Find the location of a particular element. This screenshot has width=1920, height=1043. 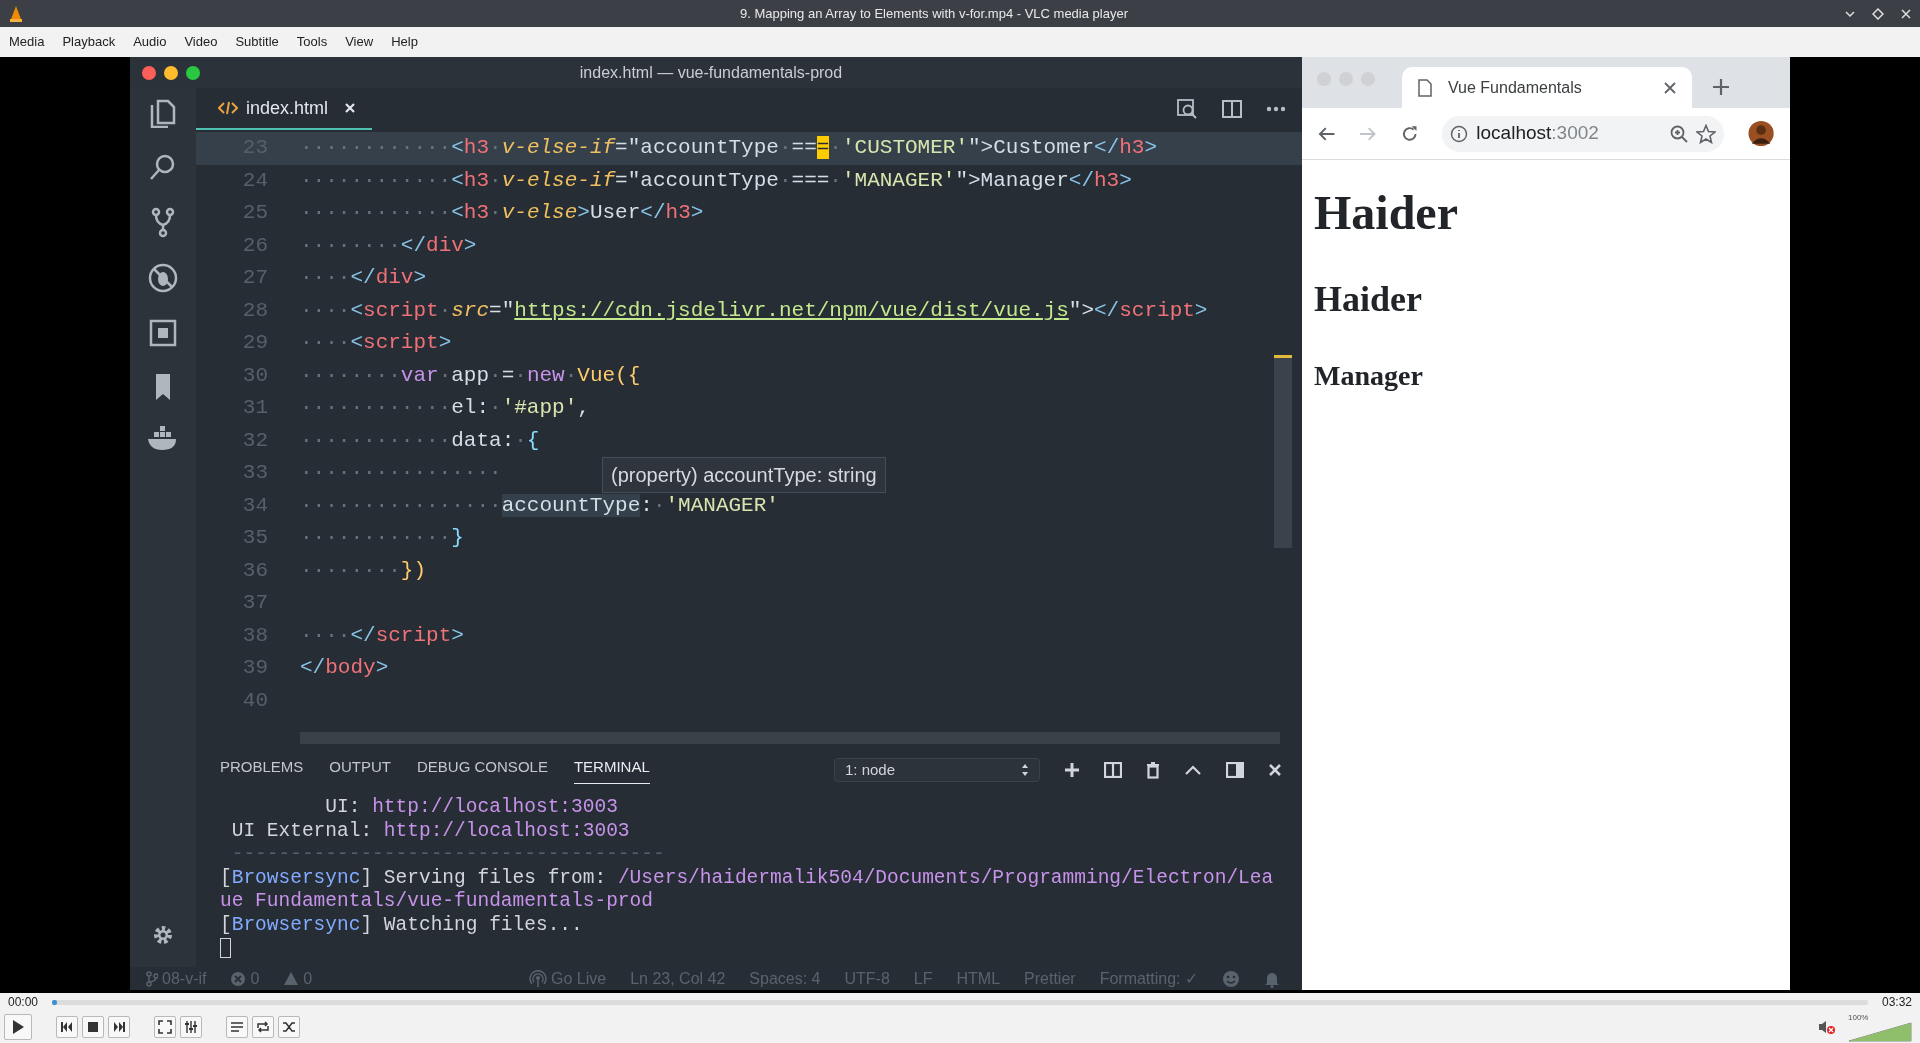

panel-layout-icon is located at coordinates (1235, 770).